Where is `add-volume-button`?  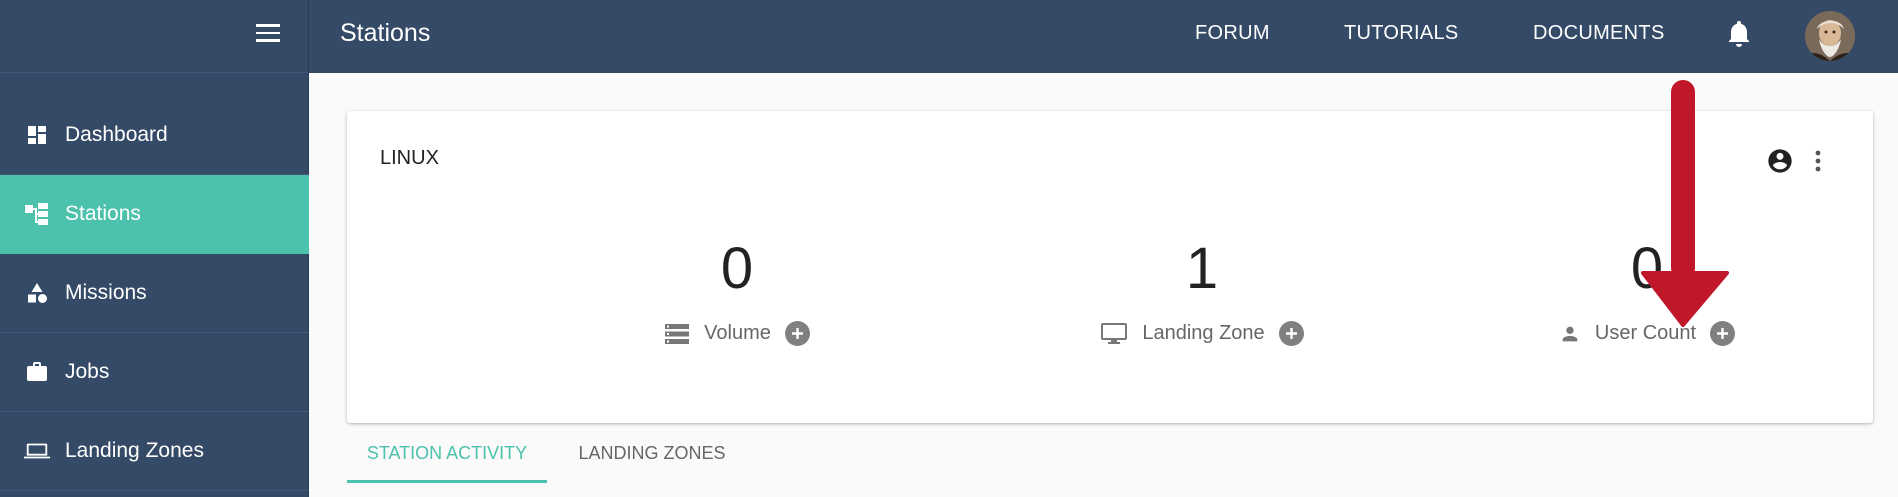
add-volume-button is located at coordinates (797, 333).